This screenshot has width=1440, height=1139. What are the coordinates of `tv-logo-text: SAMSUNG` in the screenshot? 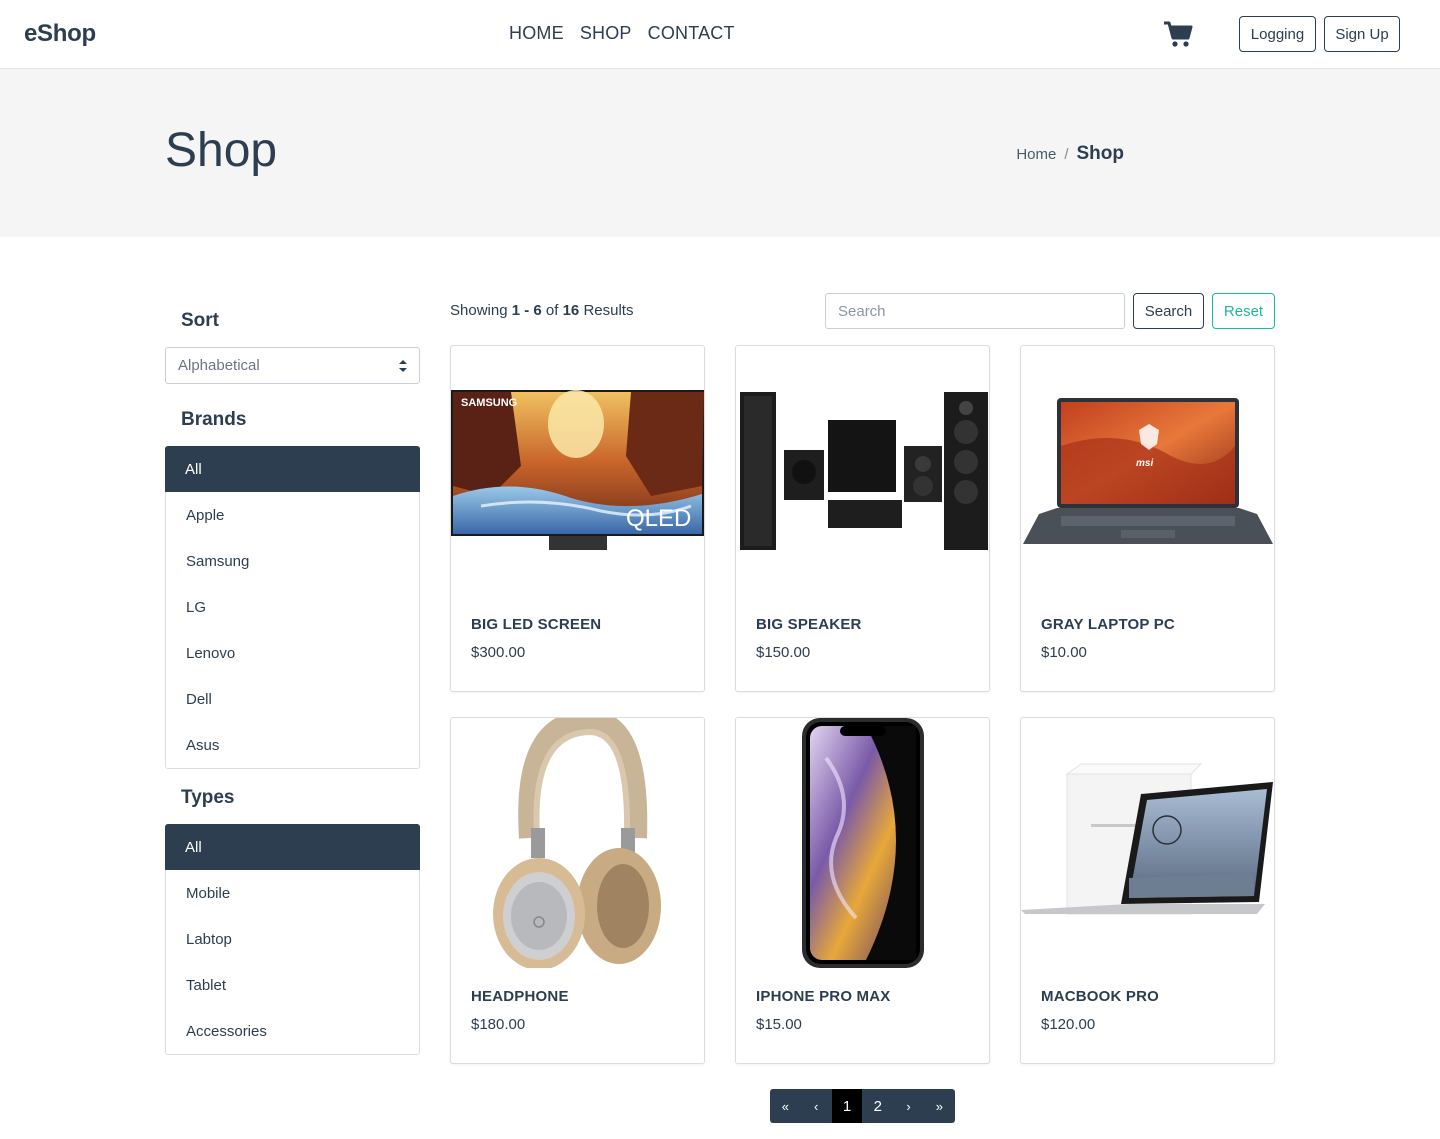 It's located at (489, 403).